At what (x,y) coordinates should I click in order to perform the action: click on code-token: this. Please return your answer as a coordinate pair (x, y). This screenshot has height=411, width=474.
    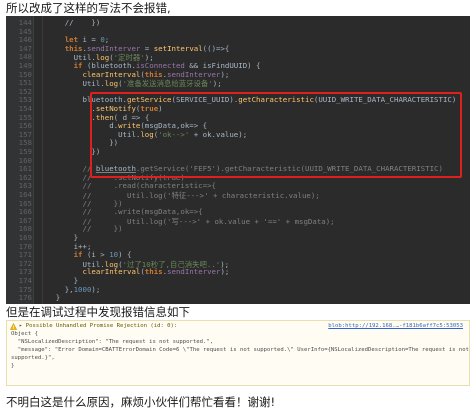
    Looking at the image, I should click on (153, 272).